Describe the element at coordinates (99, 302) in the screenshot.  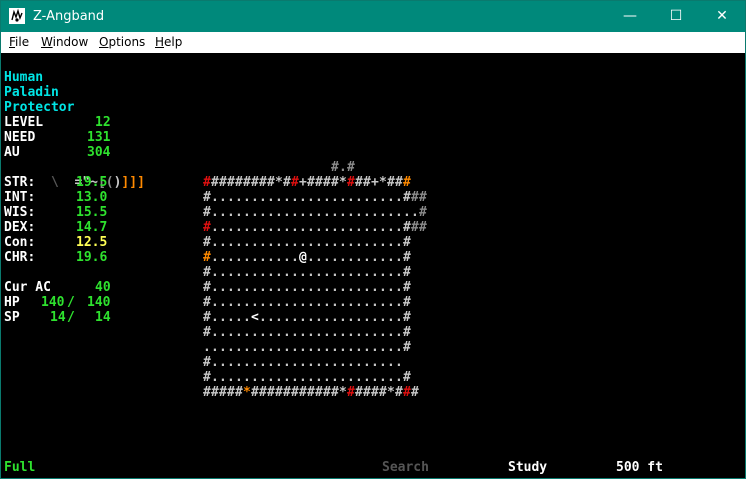
I see `hp-max: 140` at that location.